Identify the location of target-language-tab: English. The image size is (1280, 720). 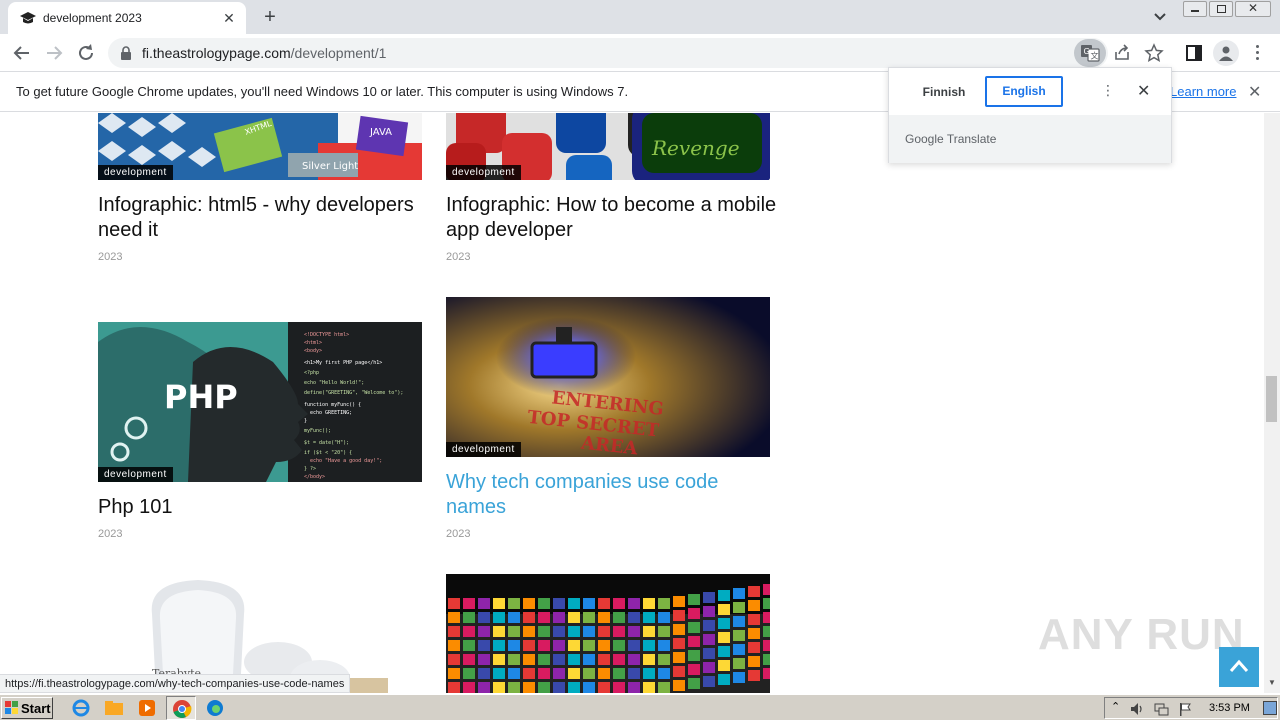
(1024, 91).